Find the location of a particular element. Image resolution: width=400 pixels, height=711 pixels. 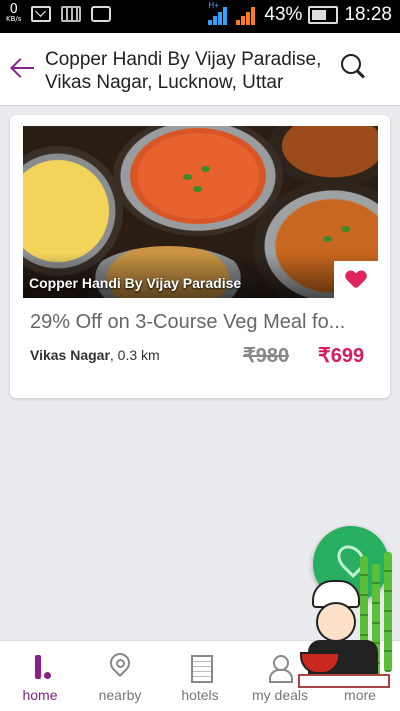

net-speed-unit: KB/s is located at coordinates (14, 19).